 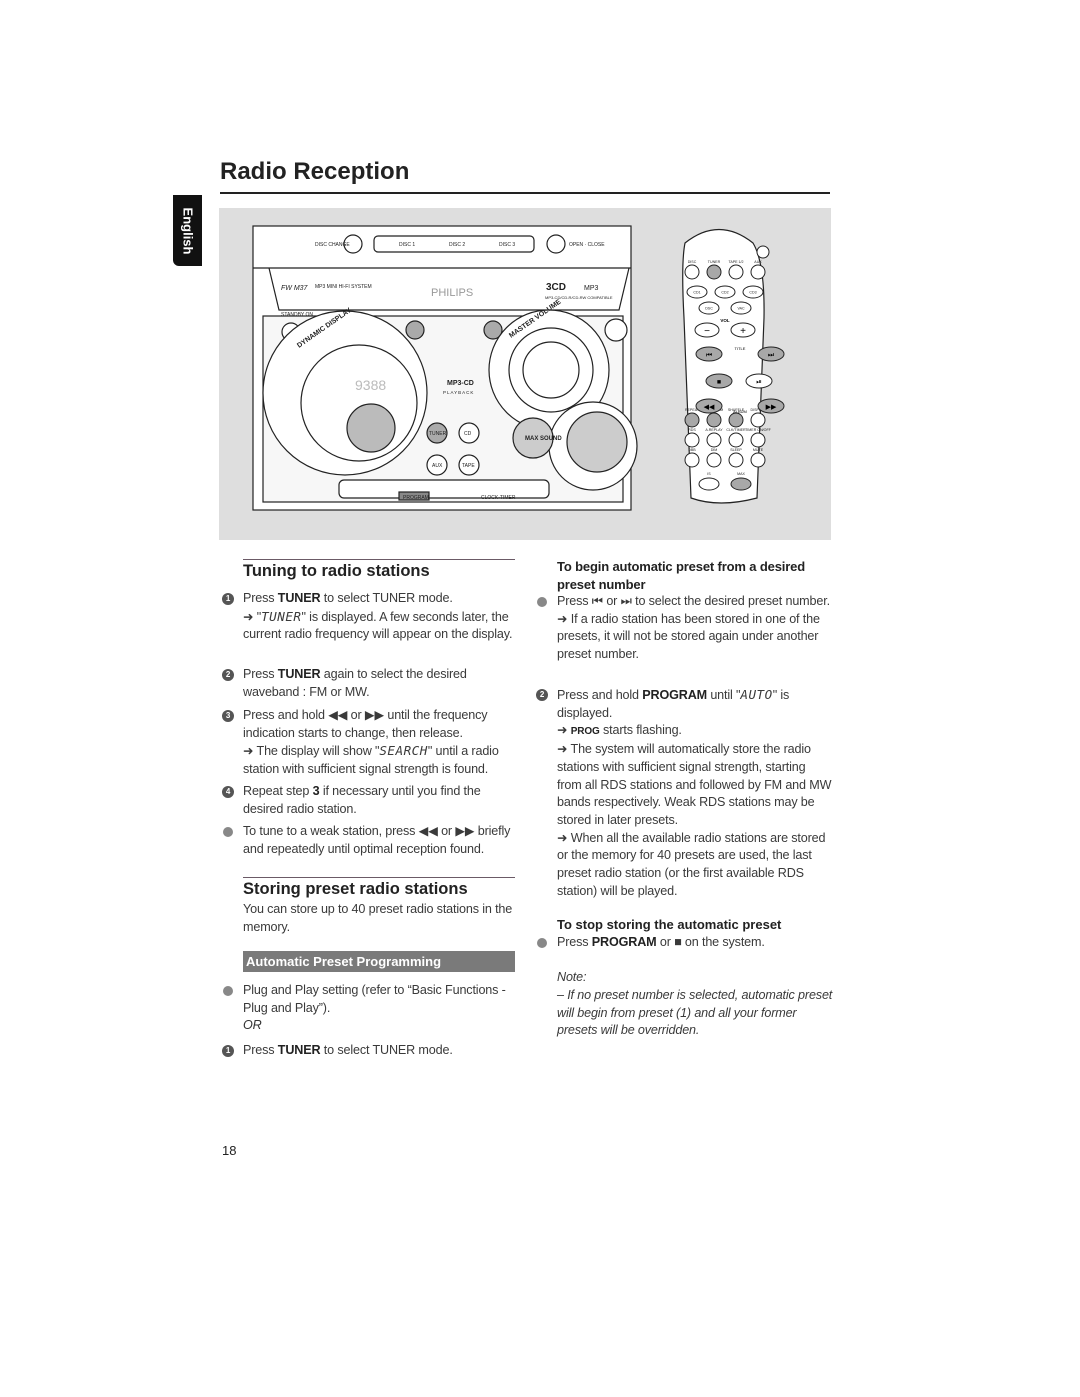 What do you see at coordinates (736, 450) in the screenshot?
I see `remote-button-label: SLEEP` at bounding box center [736, 450].